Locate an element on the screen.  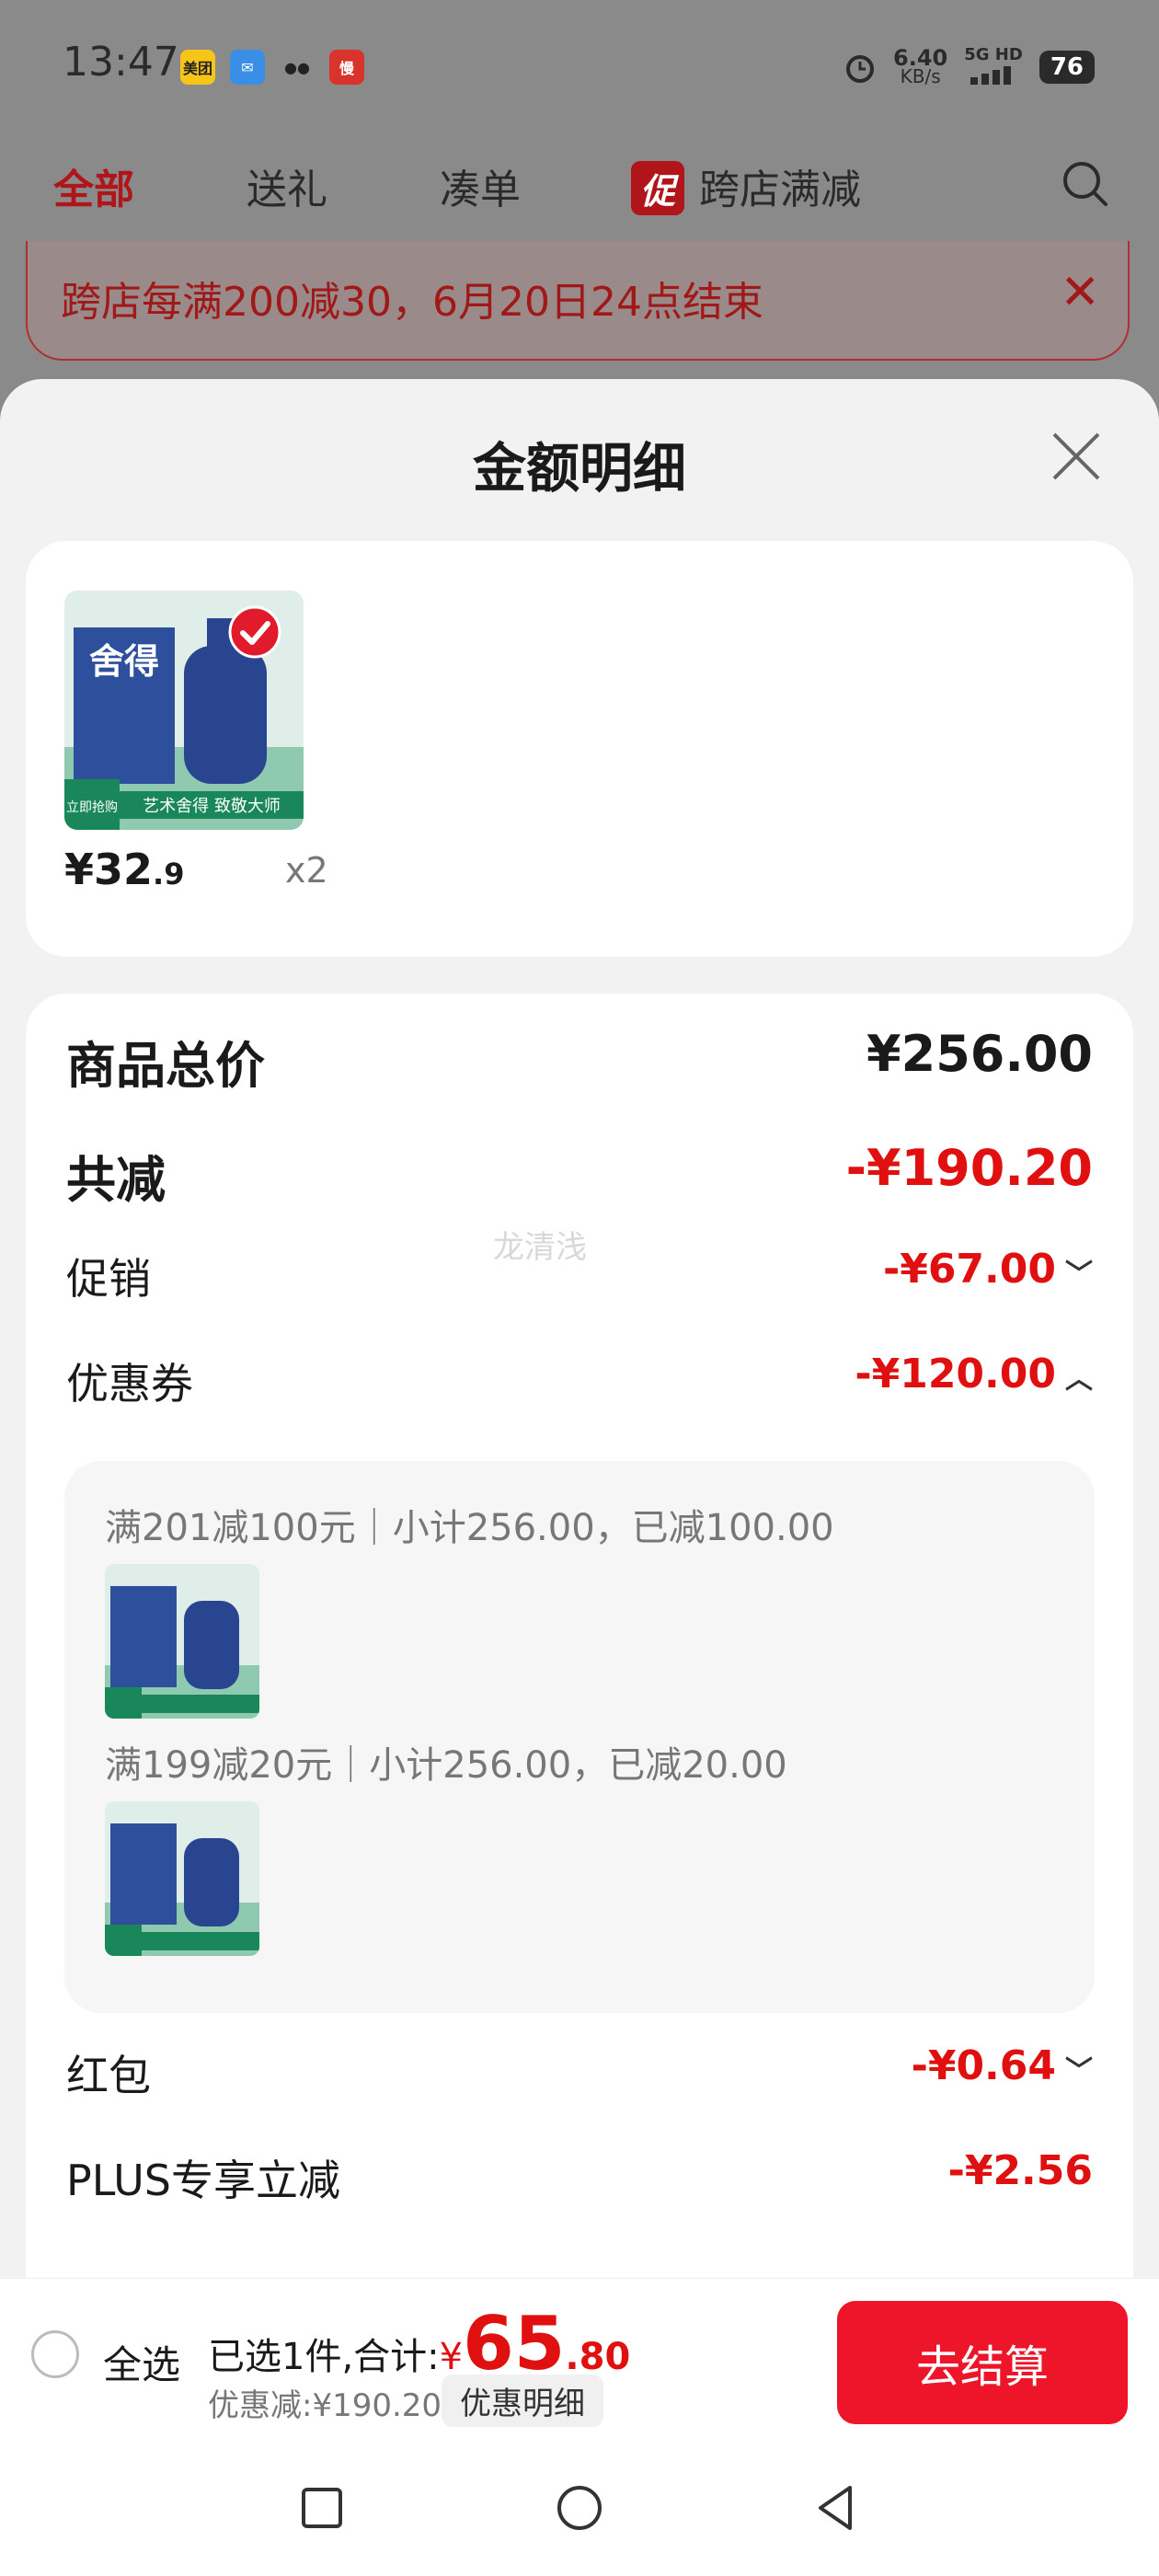
promo-banner-text: 跨店每满200减30，6月20日24点结束 is located at coordinates (412, 302).